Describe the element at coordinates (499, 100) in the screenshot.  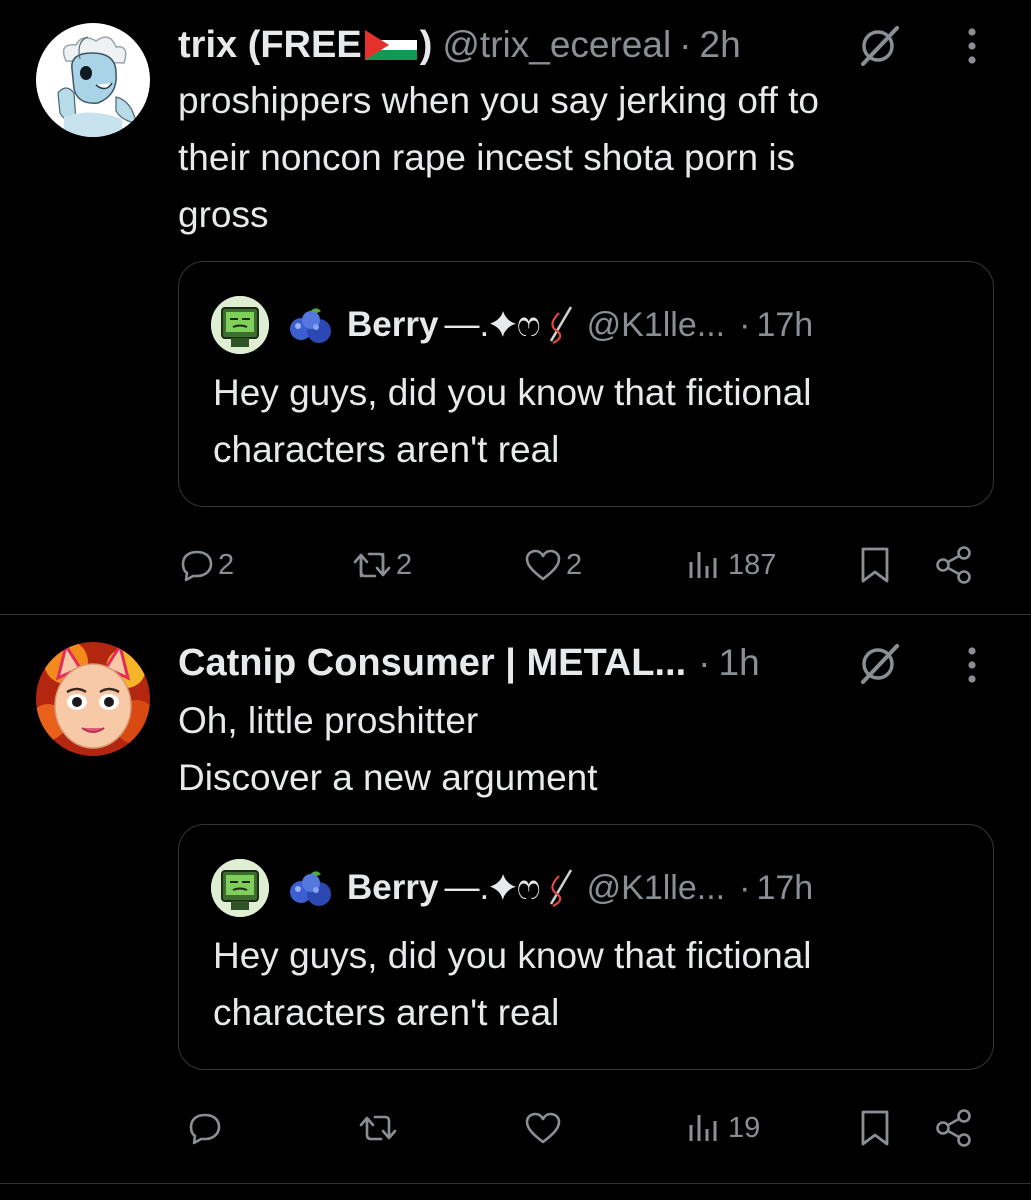
I see `tweet-text-line: proshippers when you say jerking off to` at that location.